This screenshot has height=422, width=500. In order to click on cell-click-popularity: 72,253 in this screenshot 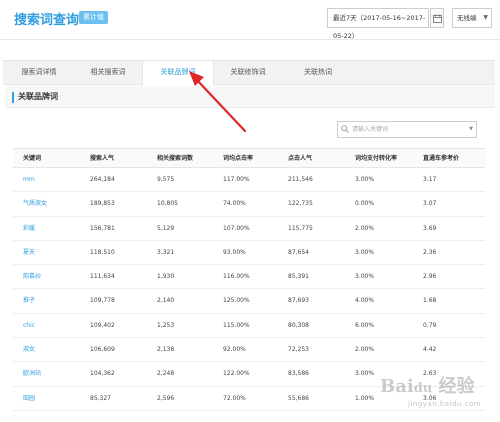, I will do `click(298, 350)`.